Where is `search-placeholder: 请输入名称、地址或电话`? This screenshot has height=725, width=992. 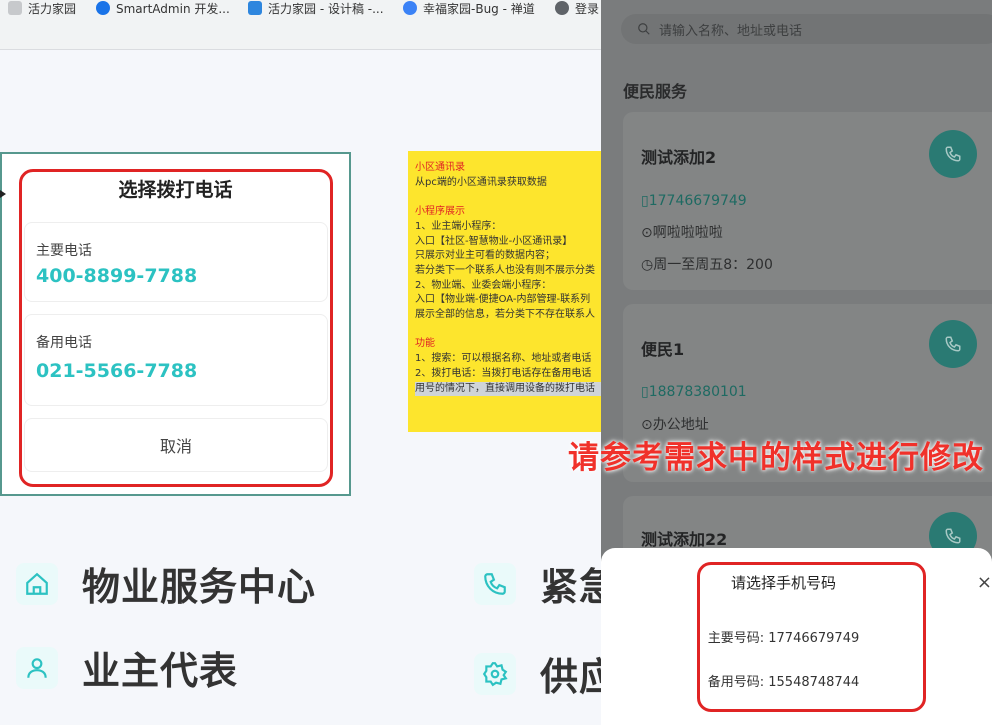
search-placeholder: 请输入名称、地址或电话 is located at coordinates (731, 31).